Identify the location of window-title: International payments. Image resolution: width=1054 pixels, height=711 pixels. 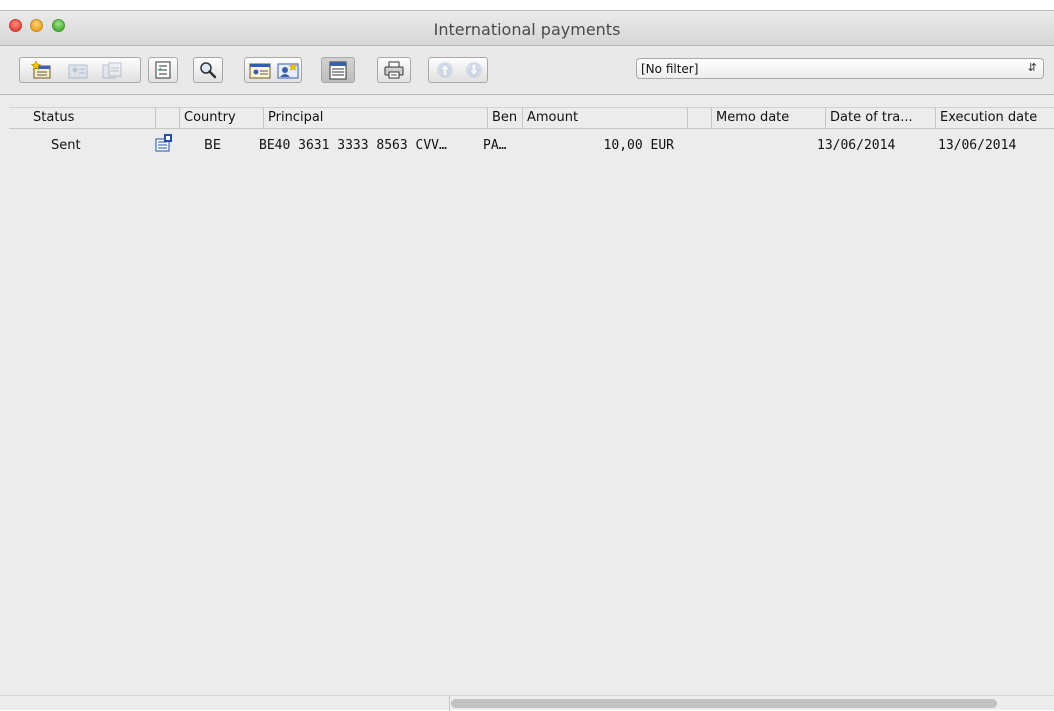
(527, 29).